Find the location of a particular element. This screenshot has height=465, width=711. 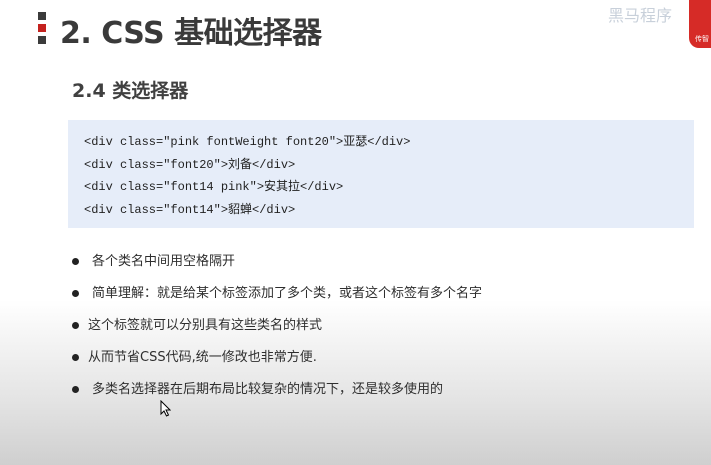

code-line: <div class="font14">貂蝉</div> is located at coordinates (190, 209).